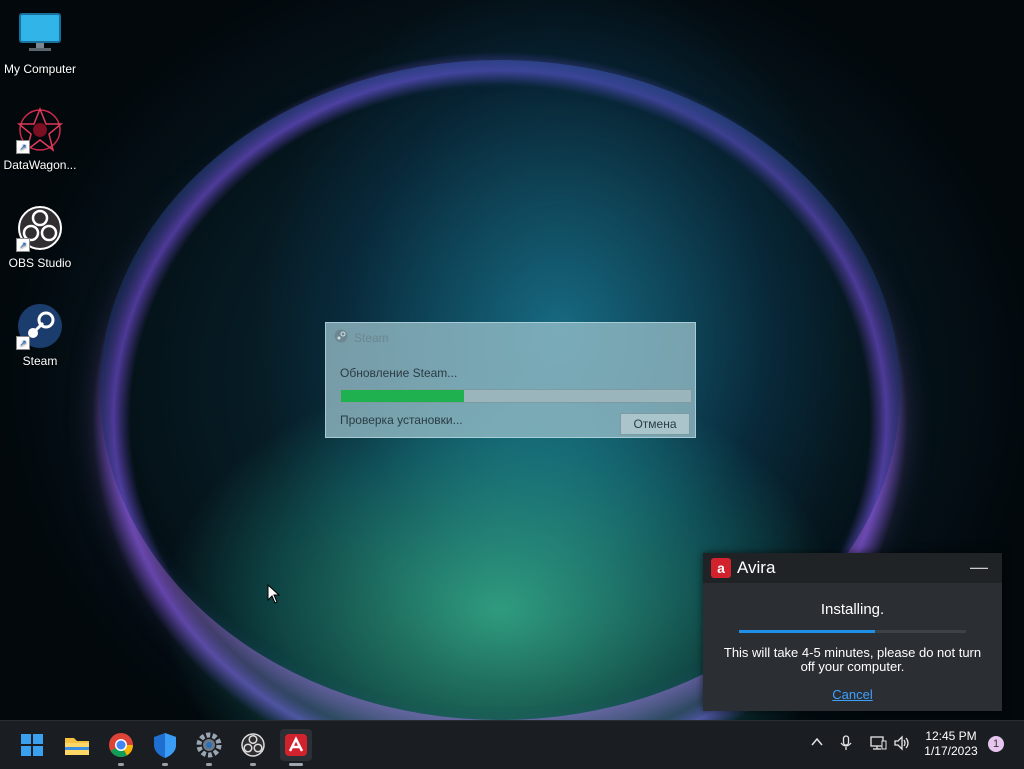 The image size is (1024, 769). Describe the element at coordinates (951, 751) in the screenshot. I see `clock-date: 1/17/2023` at that location.